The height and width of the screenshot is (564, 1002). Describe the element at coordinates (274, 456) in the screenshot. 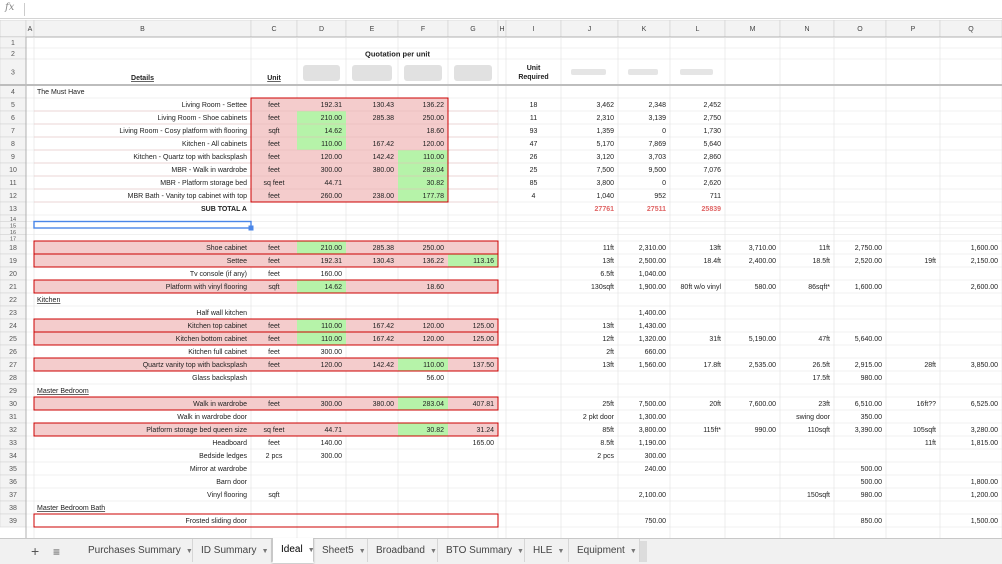

I see `cell-c34: 2 pcs` at that location.